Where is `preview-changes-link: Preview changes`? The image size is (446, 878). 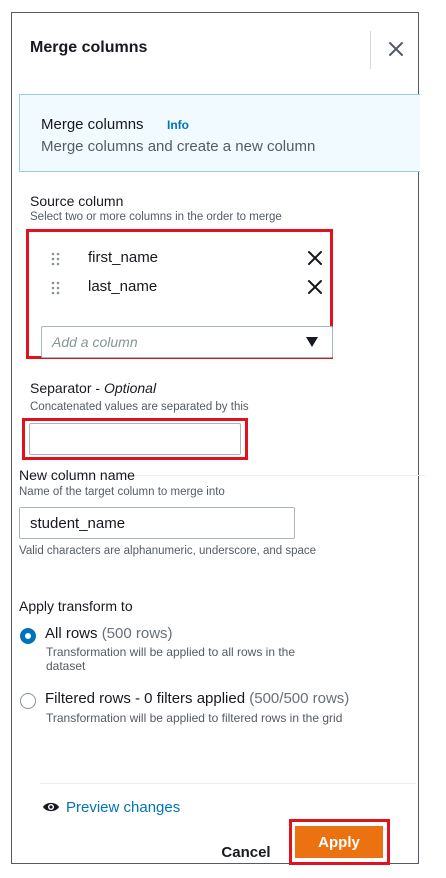
preview-changes-link: Preview changes is located at coordinates (111, 807).